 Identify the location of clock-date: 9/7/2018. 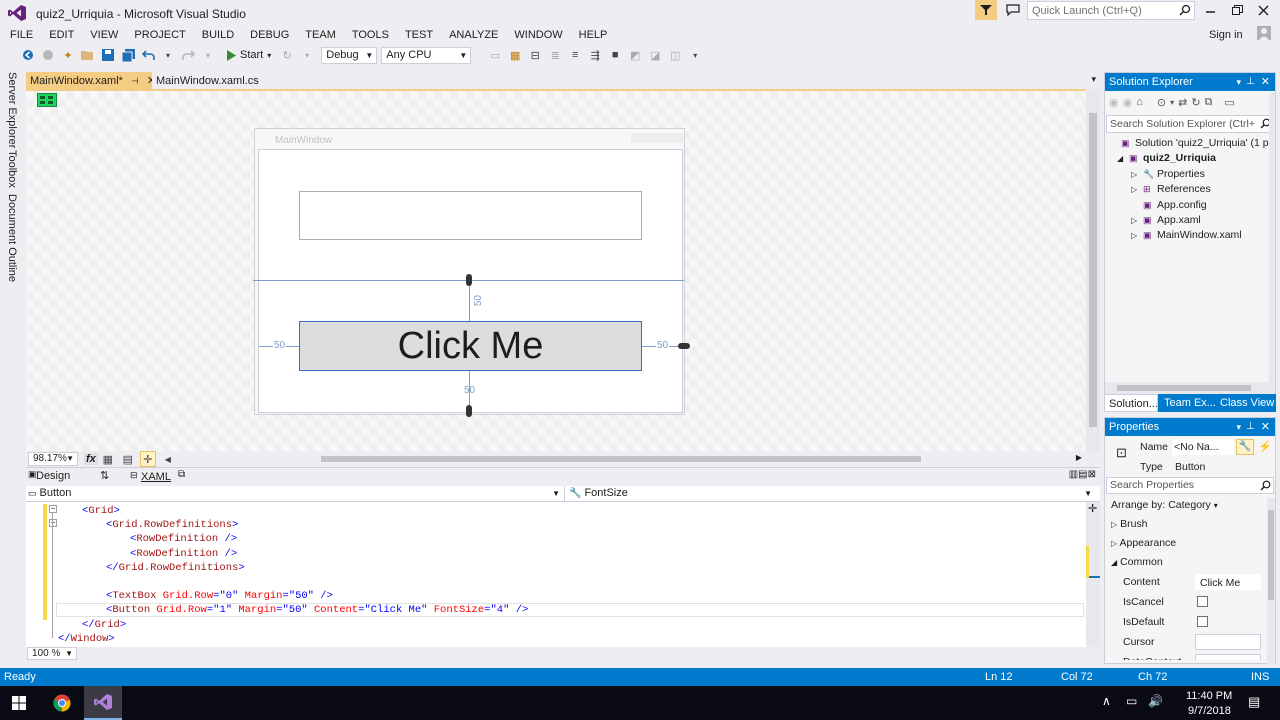
(1209, 711).